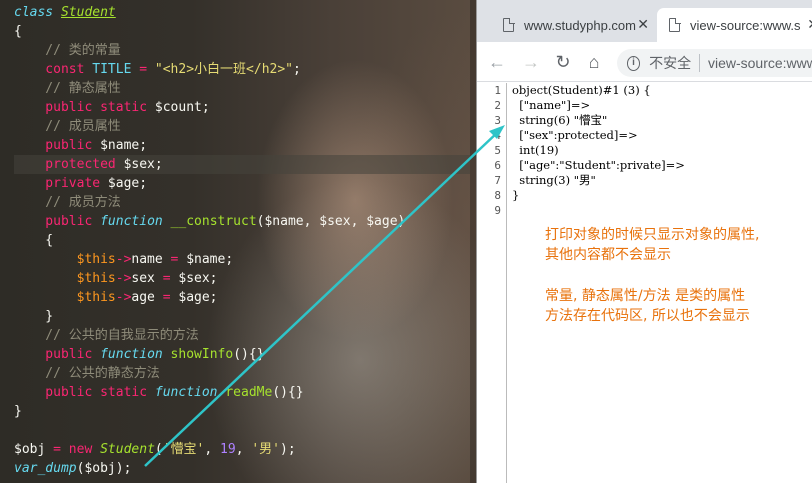 This screenshot has width=812, height=483. I want to click on code-token: ($obj);, so click(104, 468).